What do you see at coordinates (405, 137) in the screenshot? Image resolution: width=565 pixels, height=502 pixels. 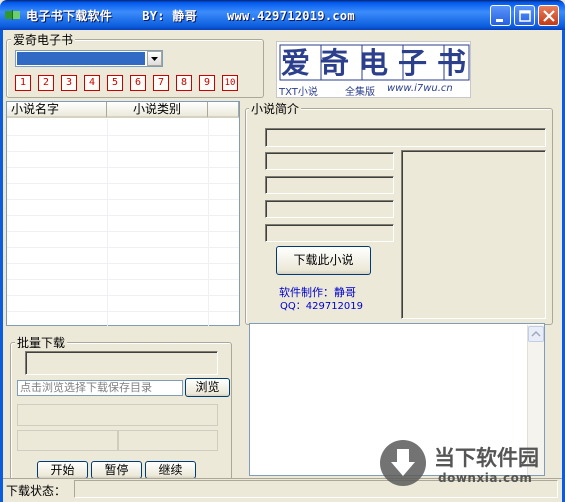 I see `novel-title-field` at bounding box center [405, 137].